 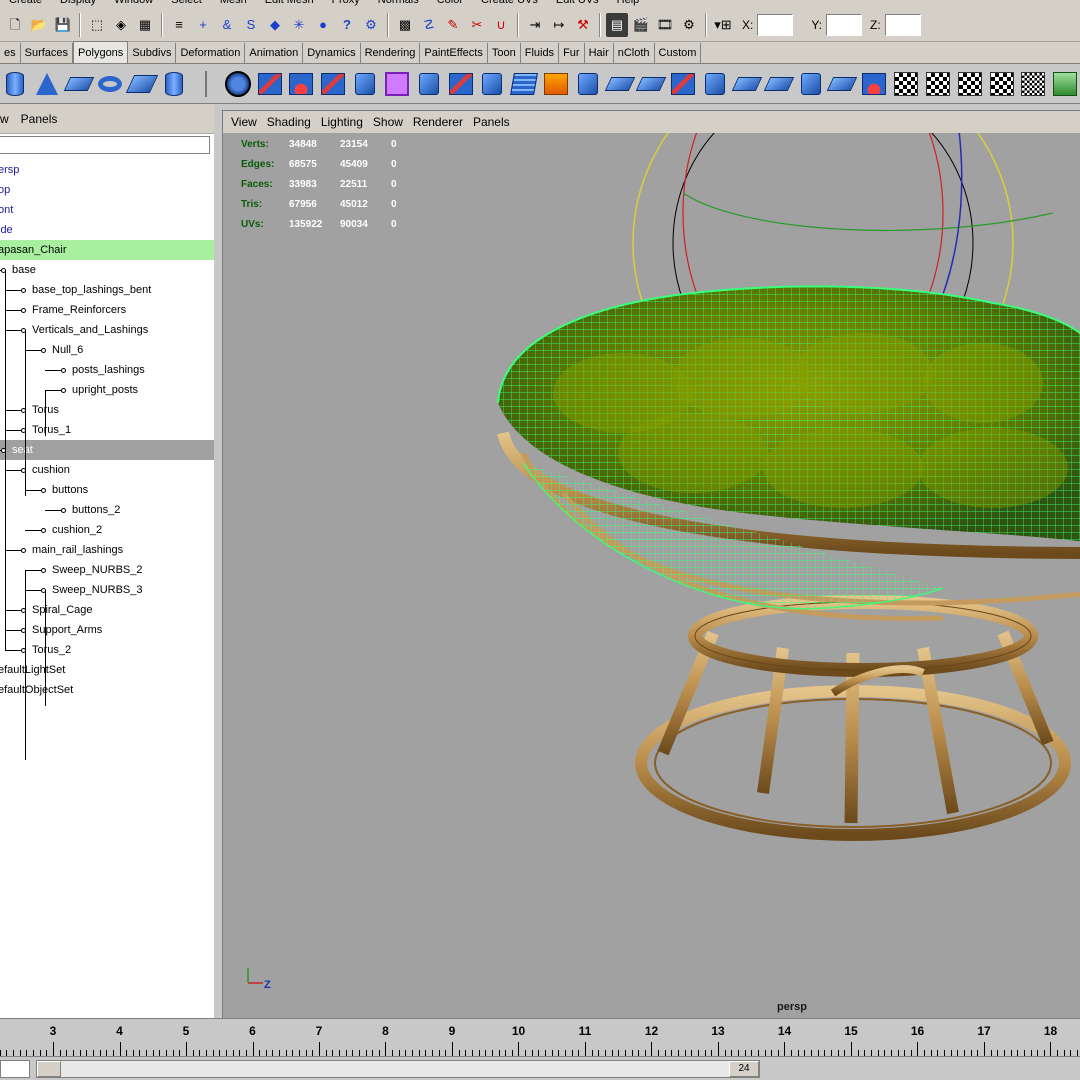 I want to click on outliner-item: Torus, so click(x=107, y=410).